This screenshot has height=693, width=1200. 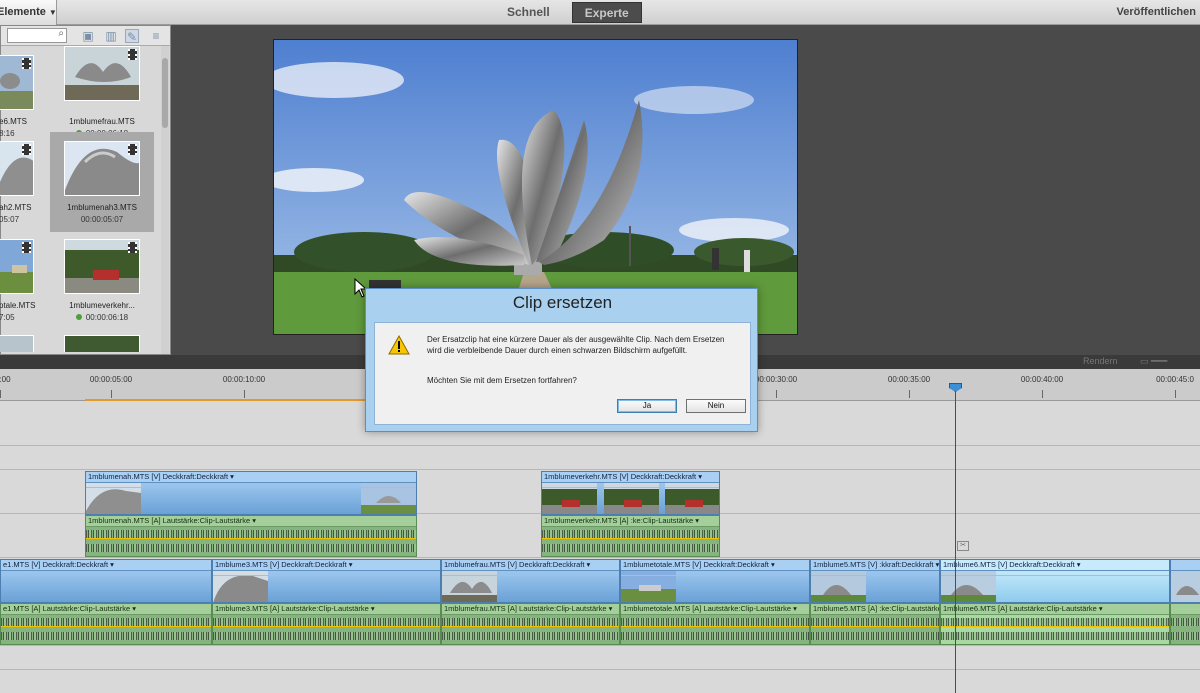 I want to click on yes-button: Ja, so click(x=647, y=406).